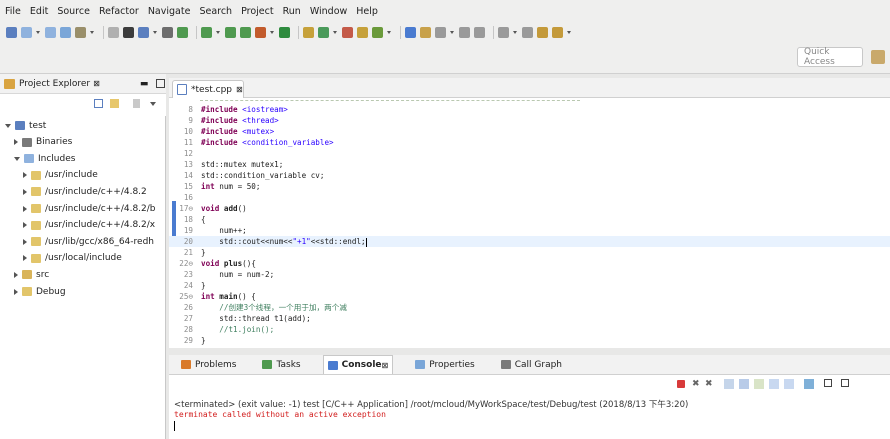 The width and height of the screenshot is (890, 439). What do you see at coordinates (681, 384) in the screenshot?
I see `terminate-icon` at bounding box center [681, 384].